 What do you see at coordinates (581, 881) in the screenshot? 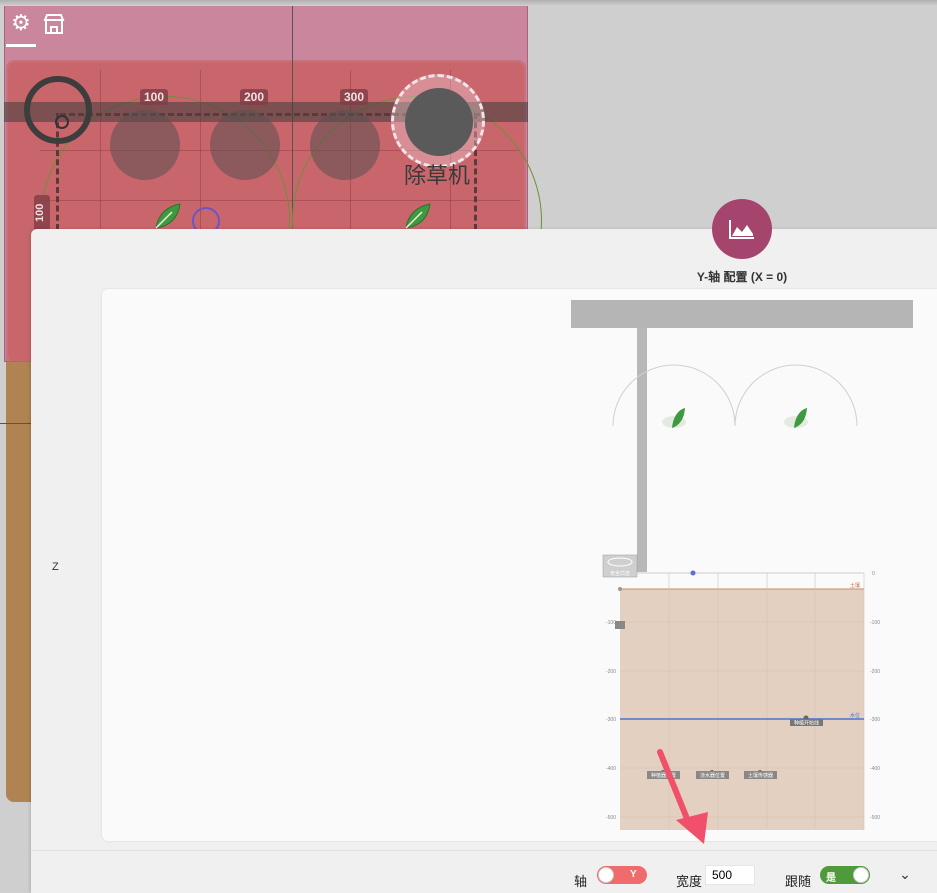
I see `axis-label: 轴` at bounding box center [581, 881].